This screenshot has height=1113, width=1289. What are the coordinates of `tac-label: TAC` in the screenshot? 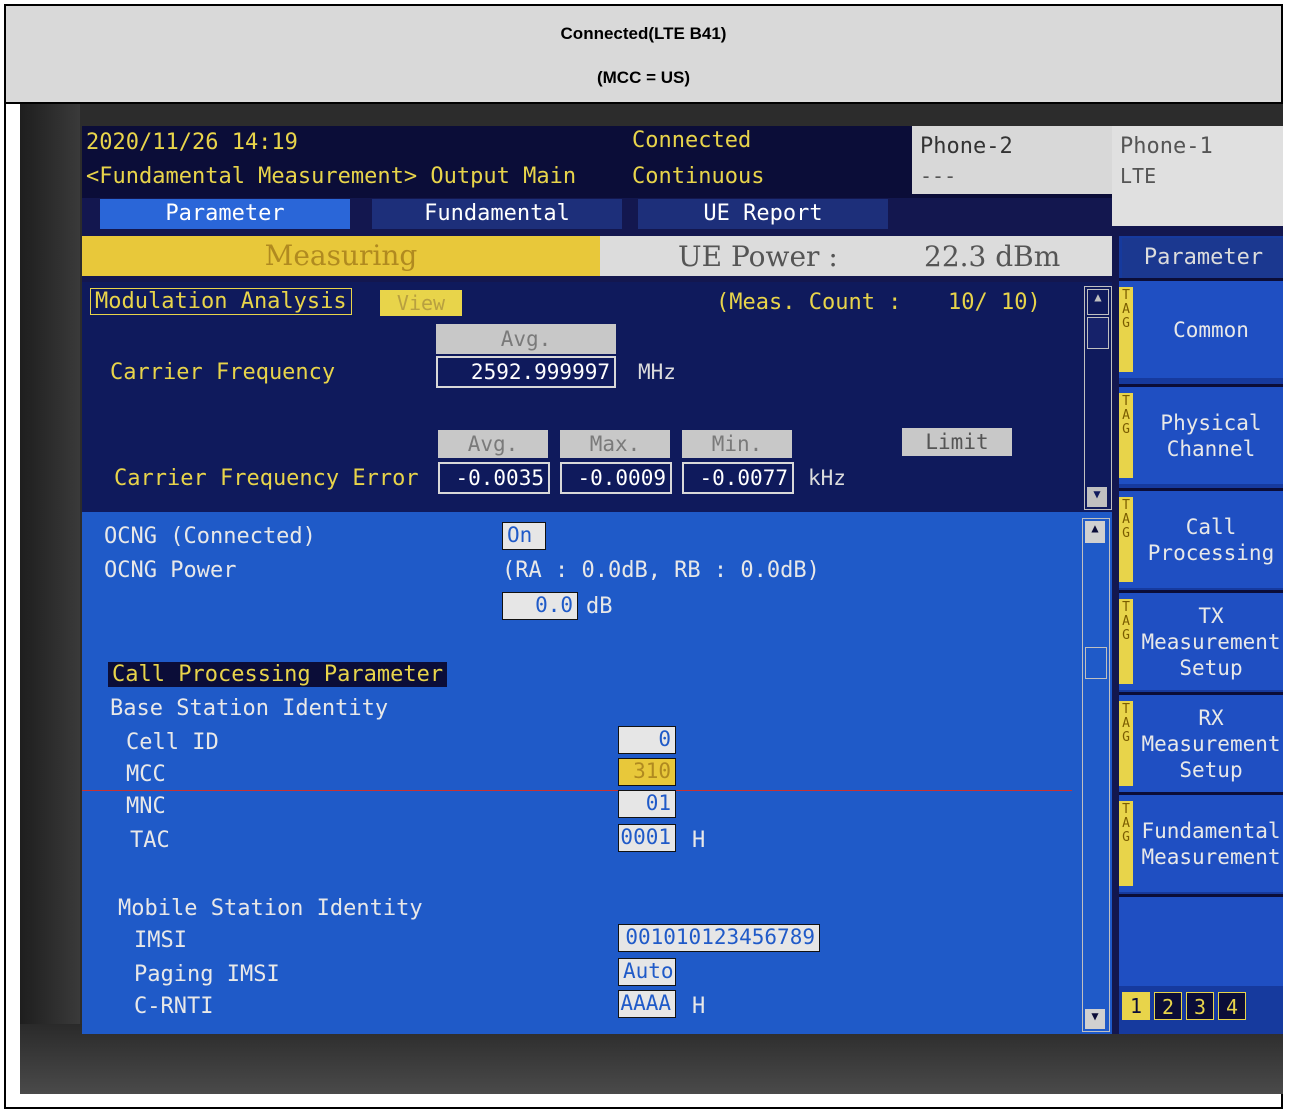 It's located at (150, 840).